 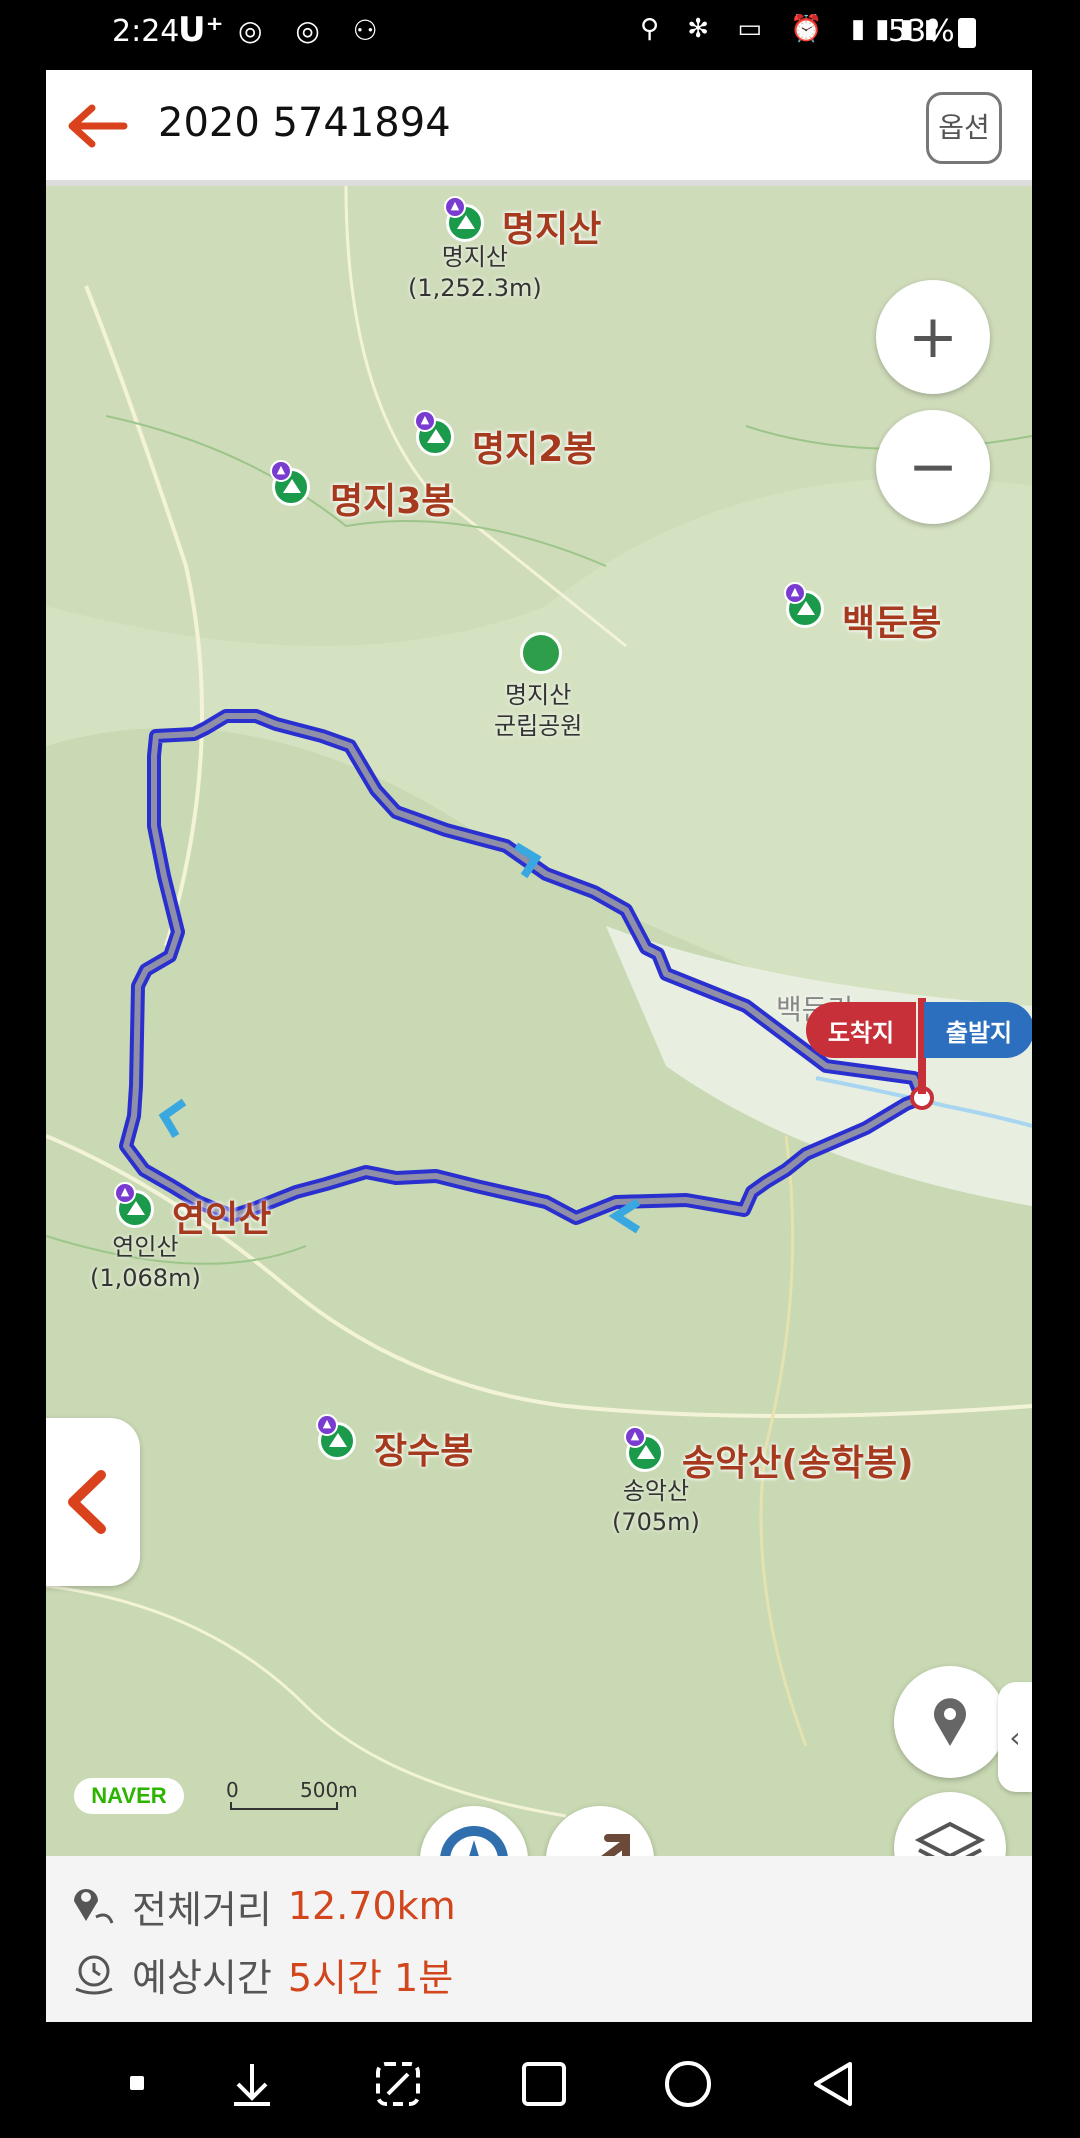 I want to click on right-drawer-toggle: ‹, so click(x=1015, y=1737).